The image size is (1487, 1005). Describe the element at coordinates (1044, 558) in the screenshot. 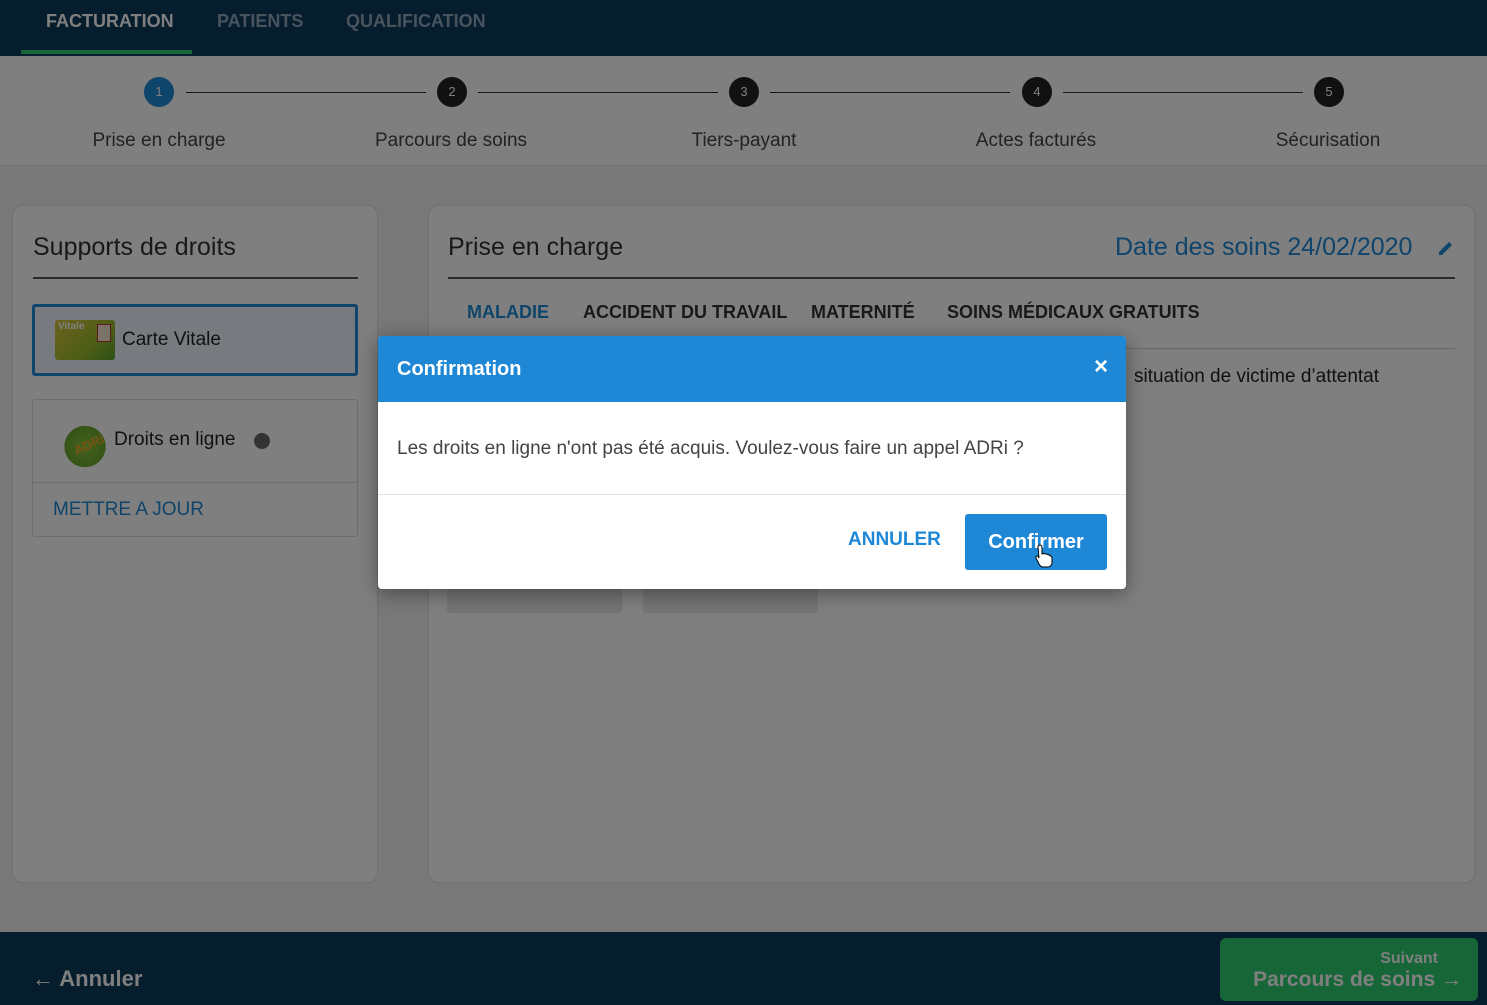

I see `hand-cursor-icon` at that location.